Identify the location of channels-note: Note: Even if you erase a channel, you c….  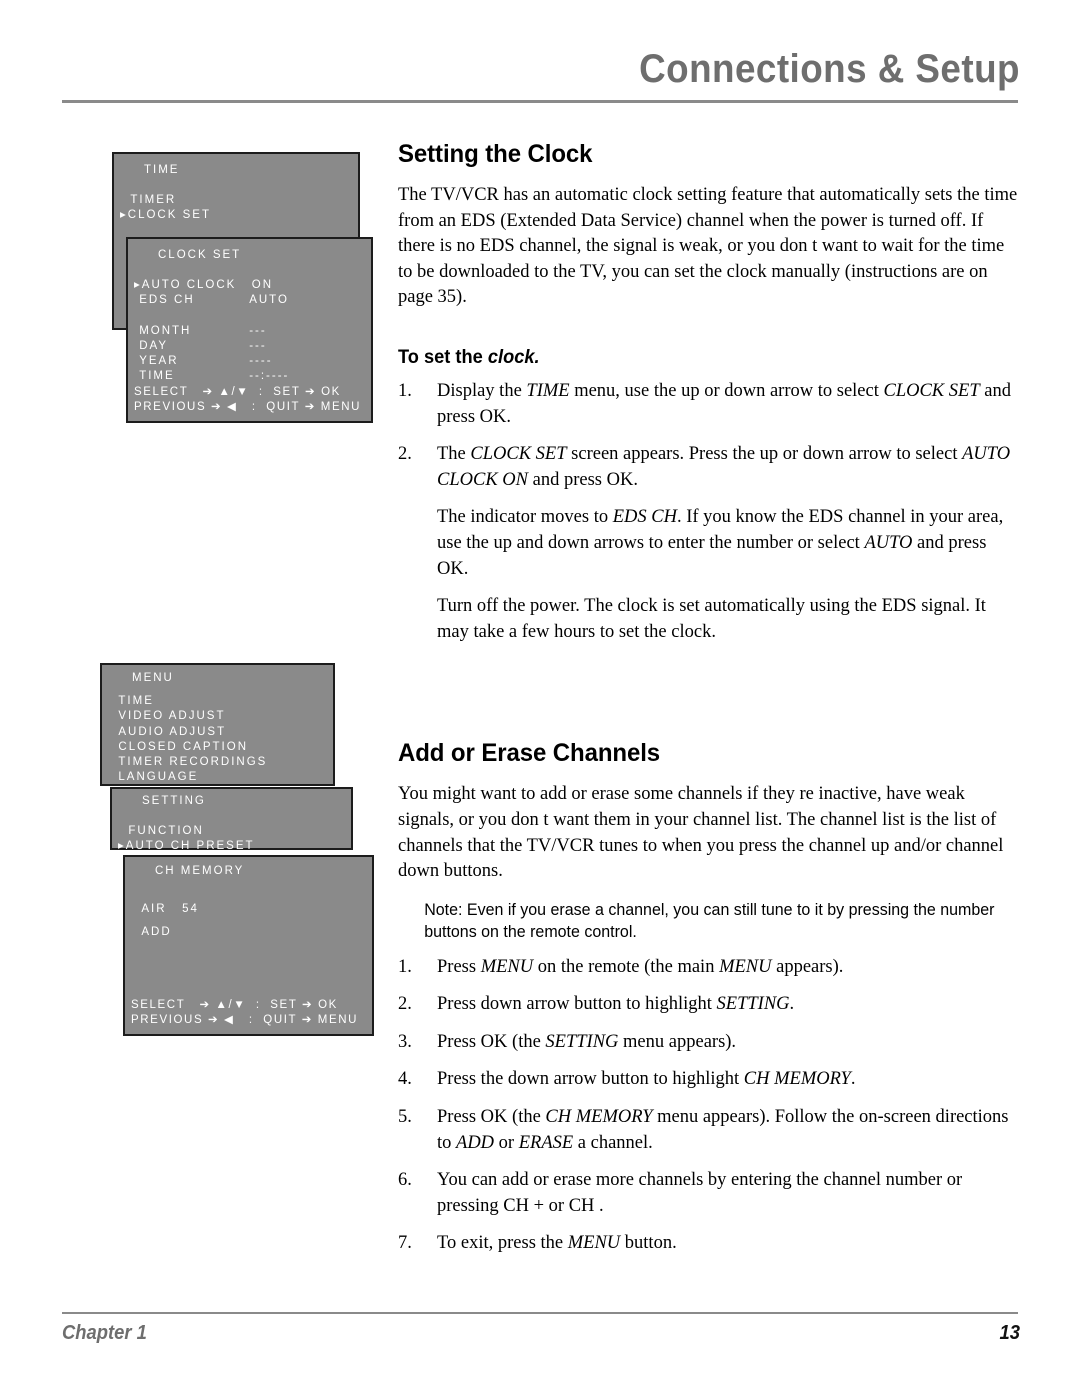
(709, 920).